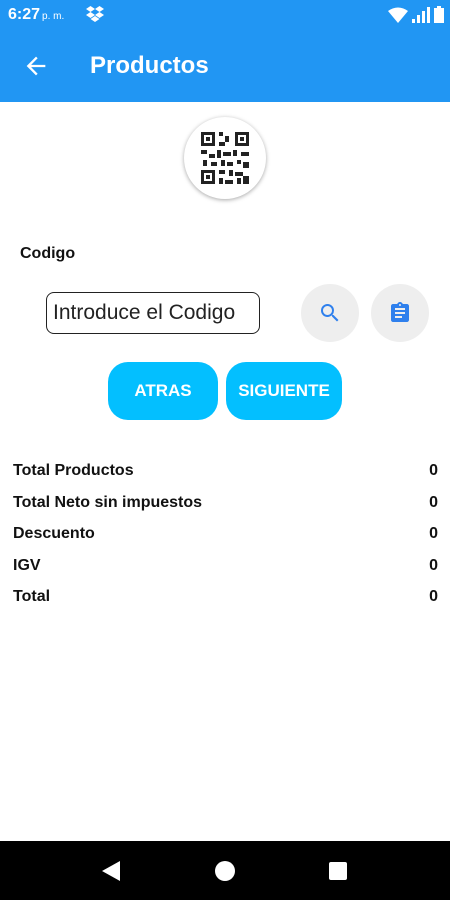  What do you see at coordinates (284, 391) in the screenshot?
I see `next-button: SIGUIENTE` at bounding box center [284, 391].